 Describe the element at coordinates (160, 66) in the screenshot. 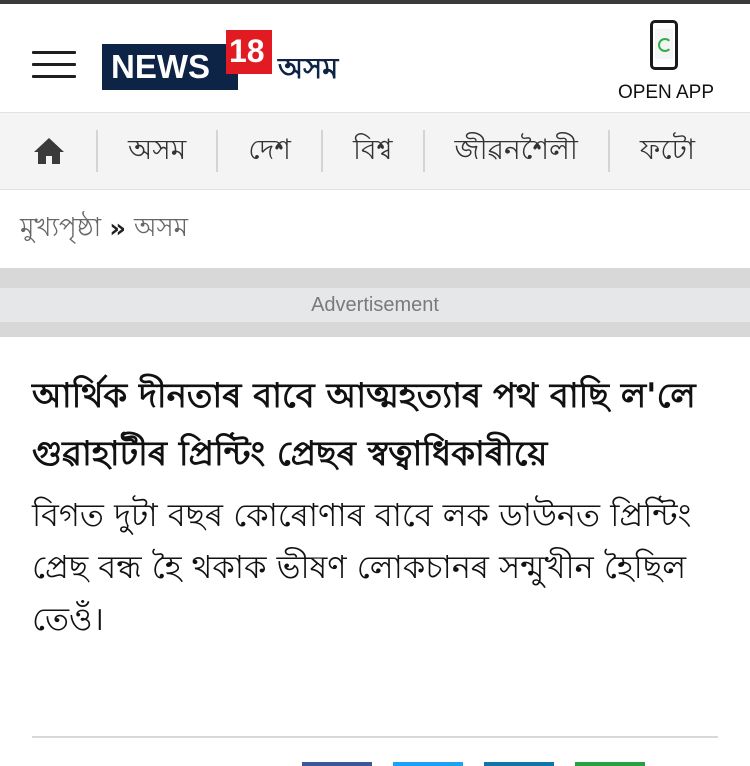

I see `logo-news-text: NEWS` at that location.